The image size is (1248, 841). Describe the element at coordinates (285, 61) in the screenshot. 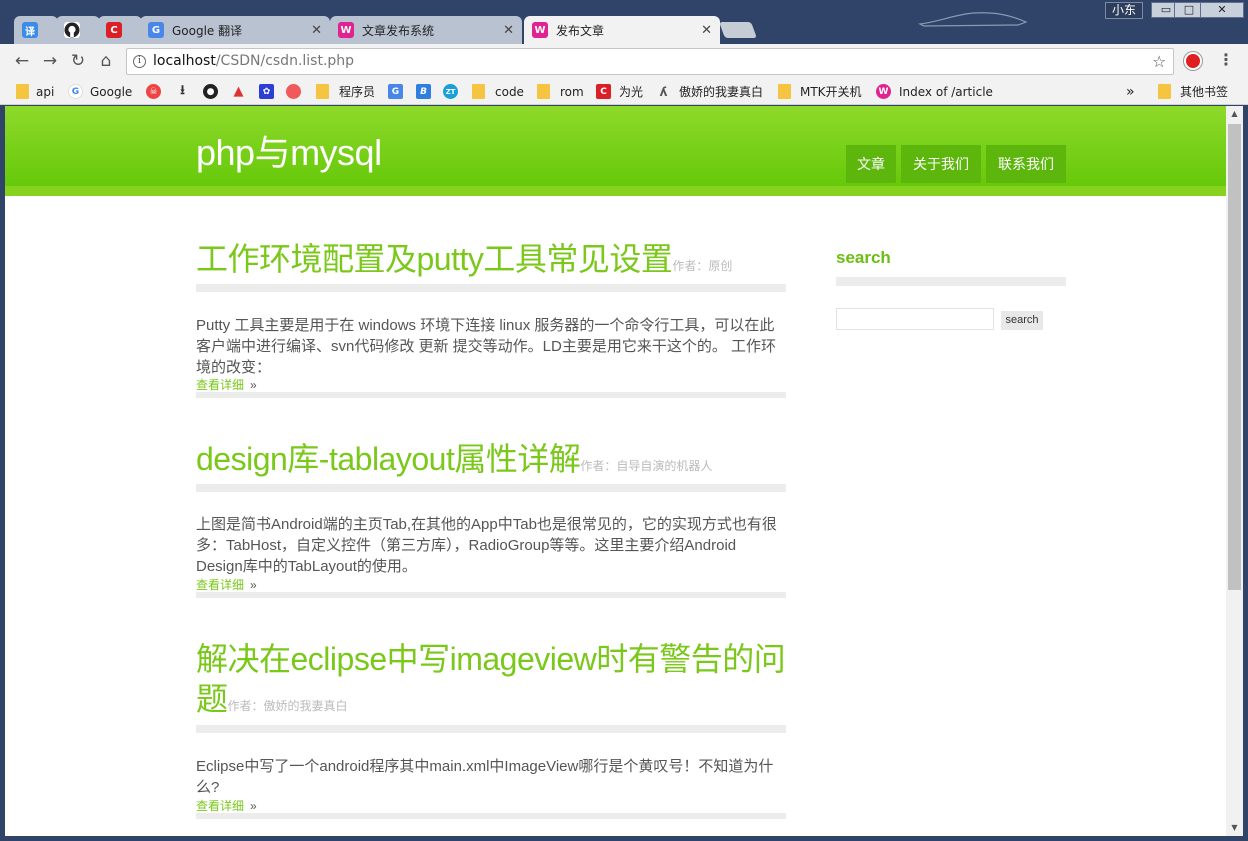

I see `url-path: /CSDN/csdn.list.php` at that location.